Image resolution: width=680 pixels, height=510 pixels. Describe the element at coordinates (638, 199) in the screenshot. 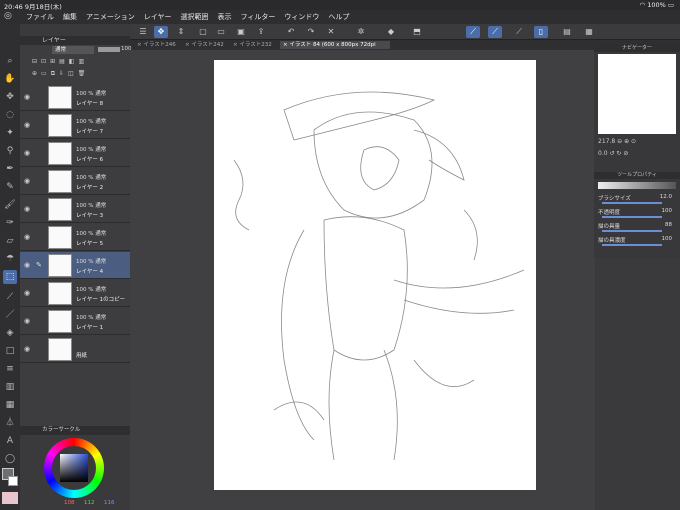

I see `prop-brush-size: ブラシサイズ 12.0` at that location.